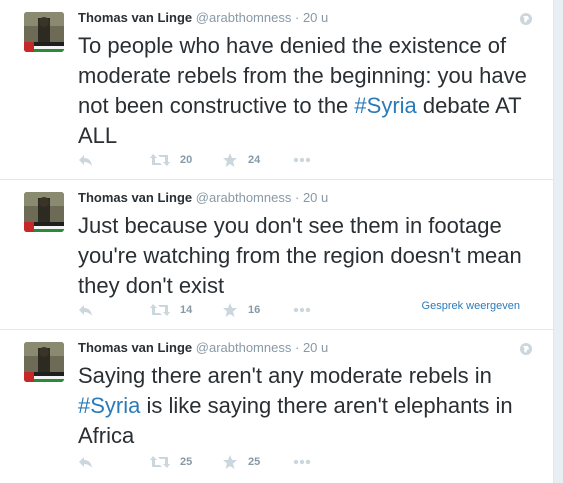 This screenshot has height=483, width=563. Describe the element at coordinates (171, 160) in the screenshot. I see `retweet-button: 20` at that location.